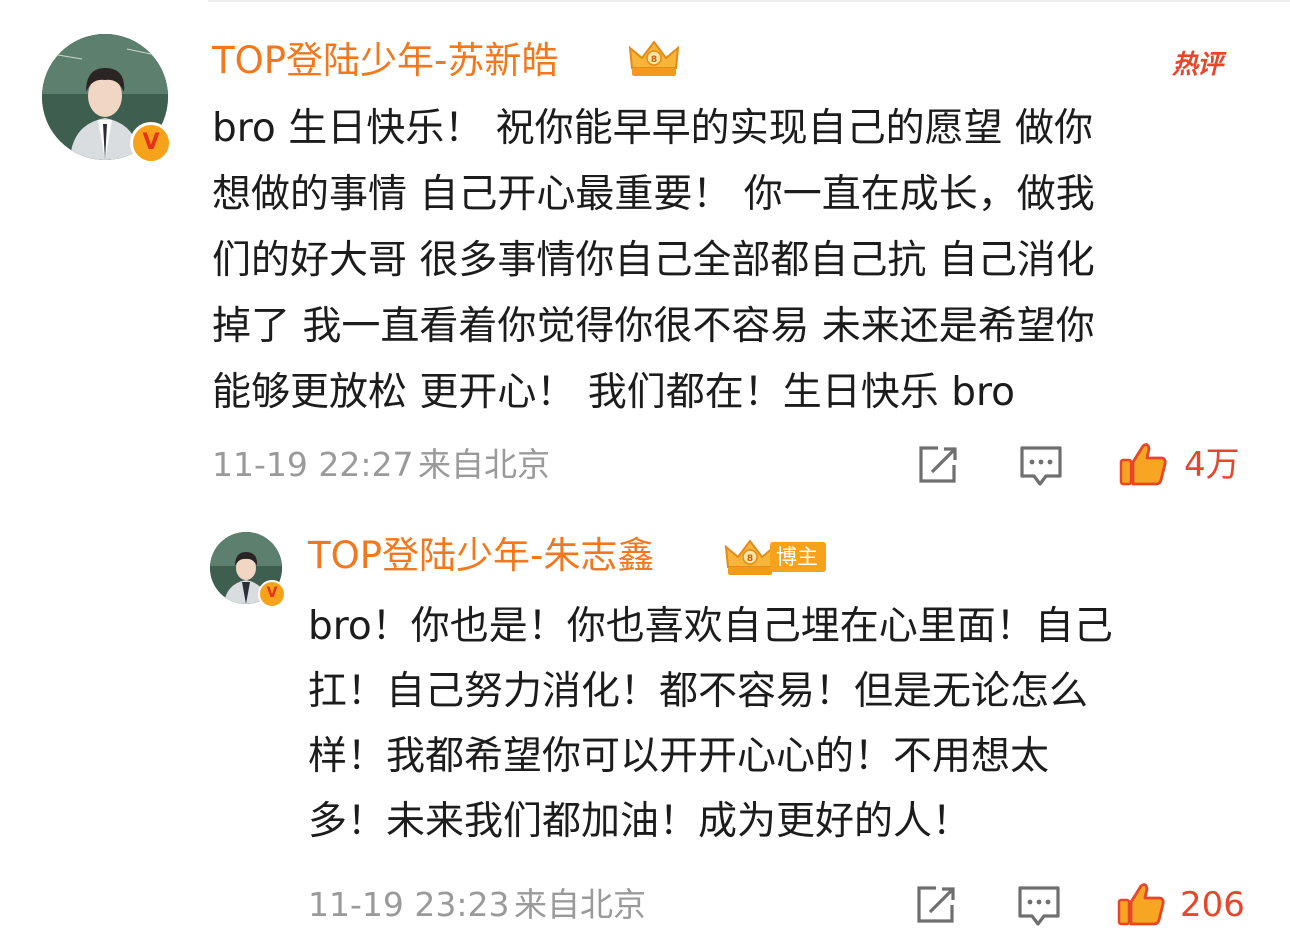 Image resolution: width=1290 pixels, height=948 pixels. What do you see at coordinates (1212, 905) in the screenshot?
I see `like-count: 206` at bounding box center [1212, 905].